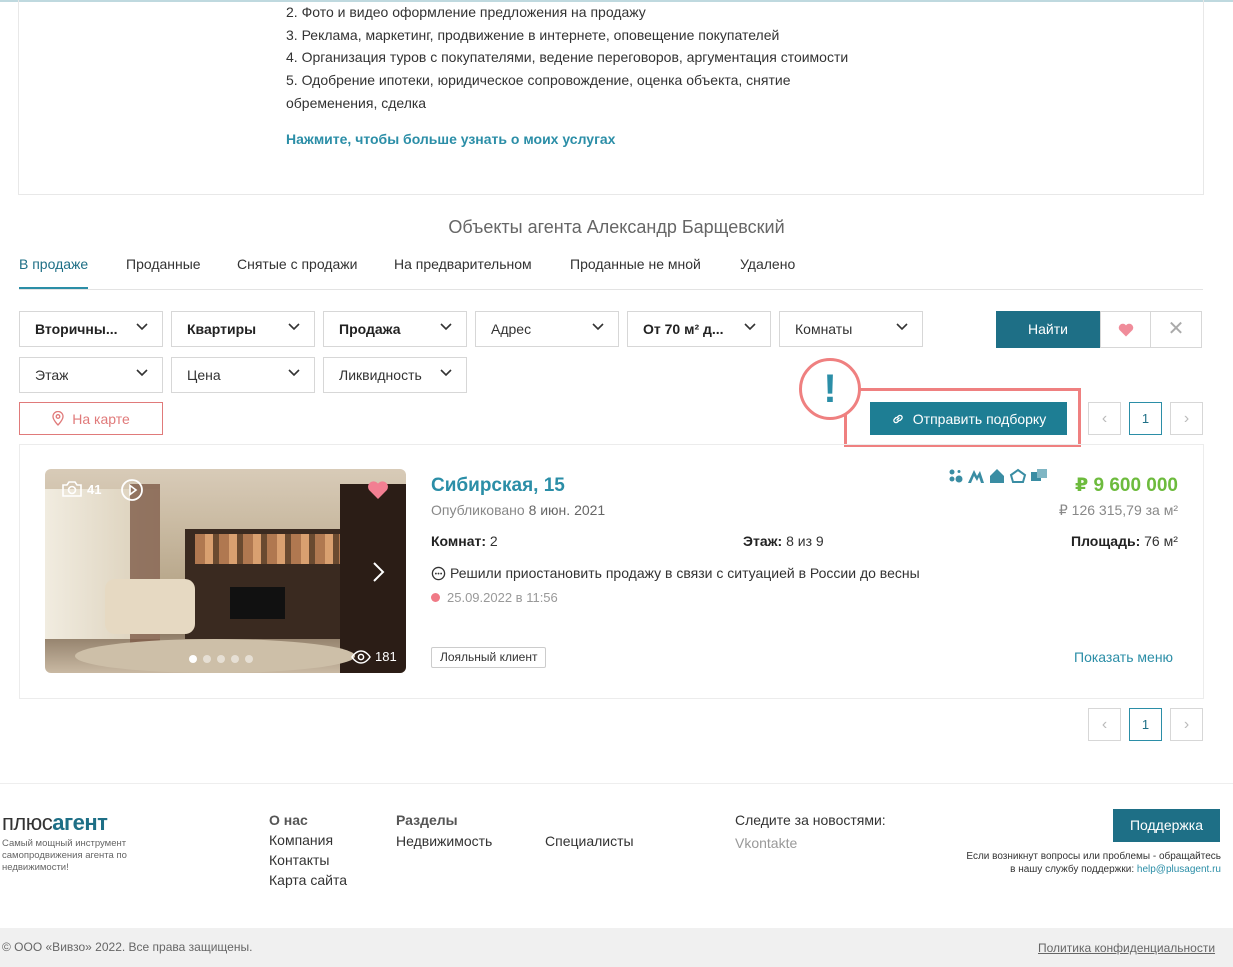  What do you see at coordinates (288, 820) in the screenshot?
I see `footer-about-heading: О нас` at bounding box center [288, 820].